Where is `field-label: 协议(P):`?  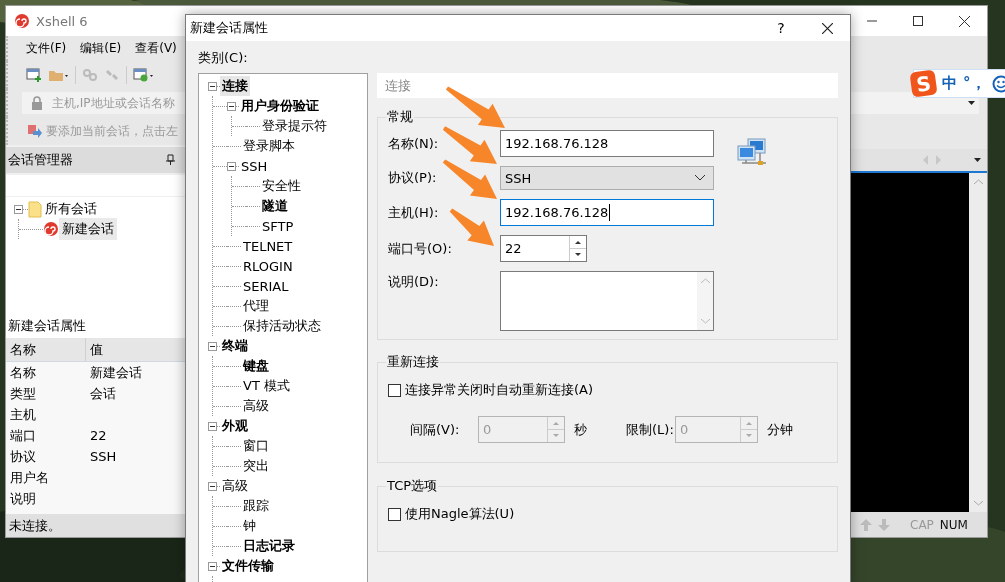 field-label: 协议(P): is located at coordinates (413, 178).